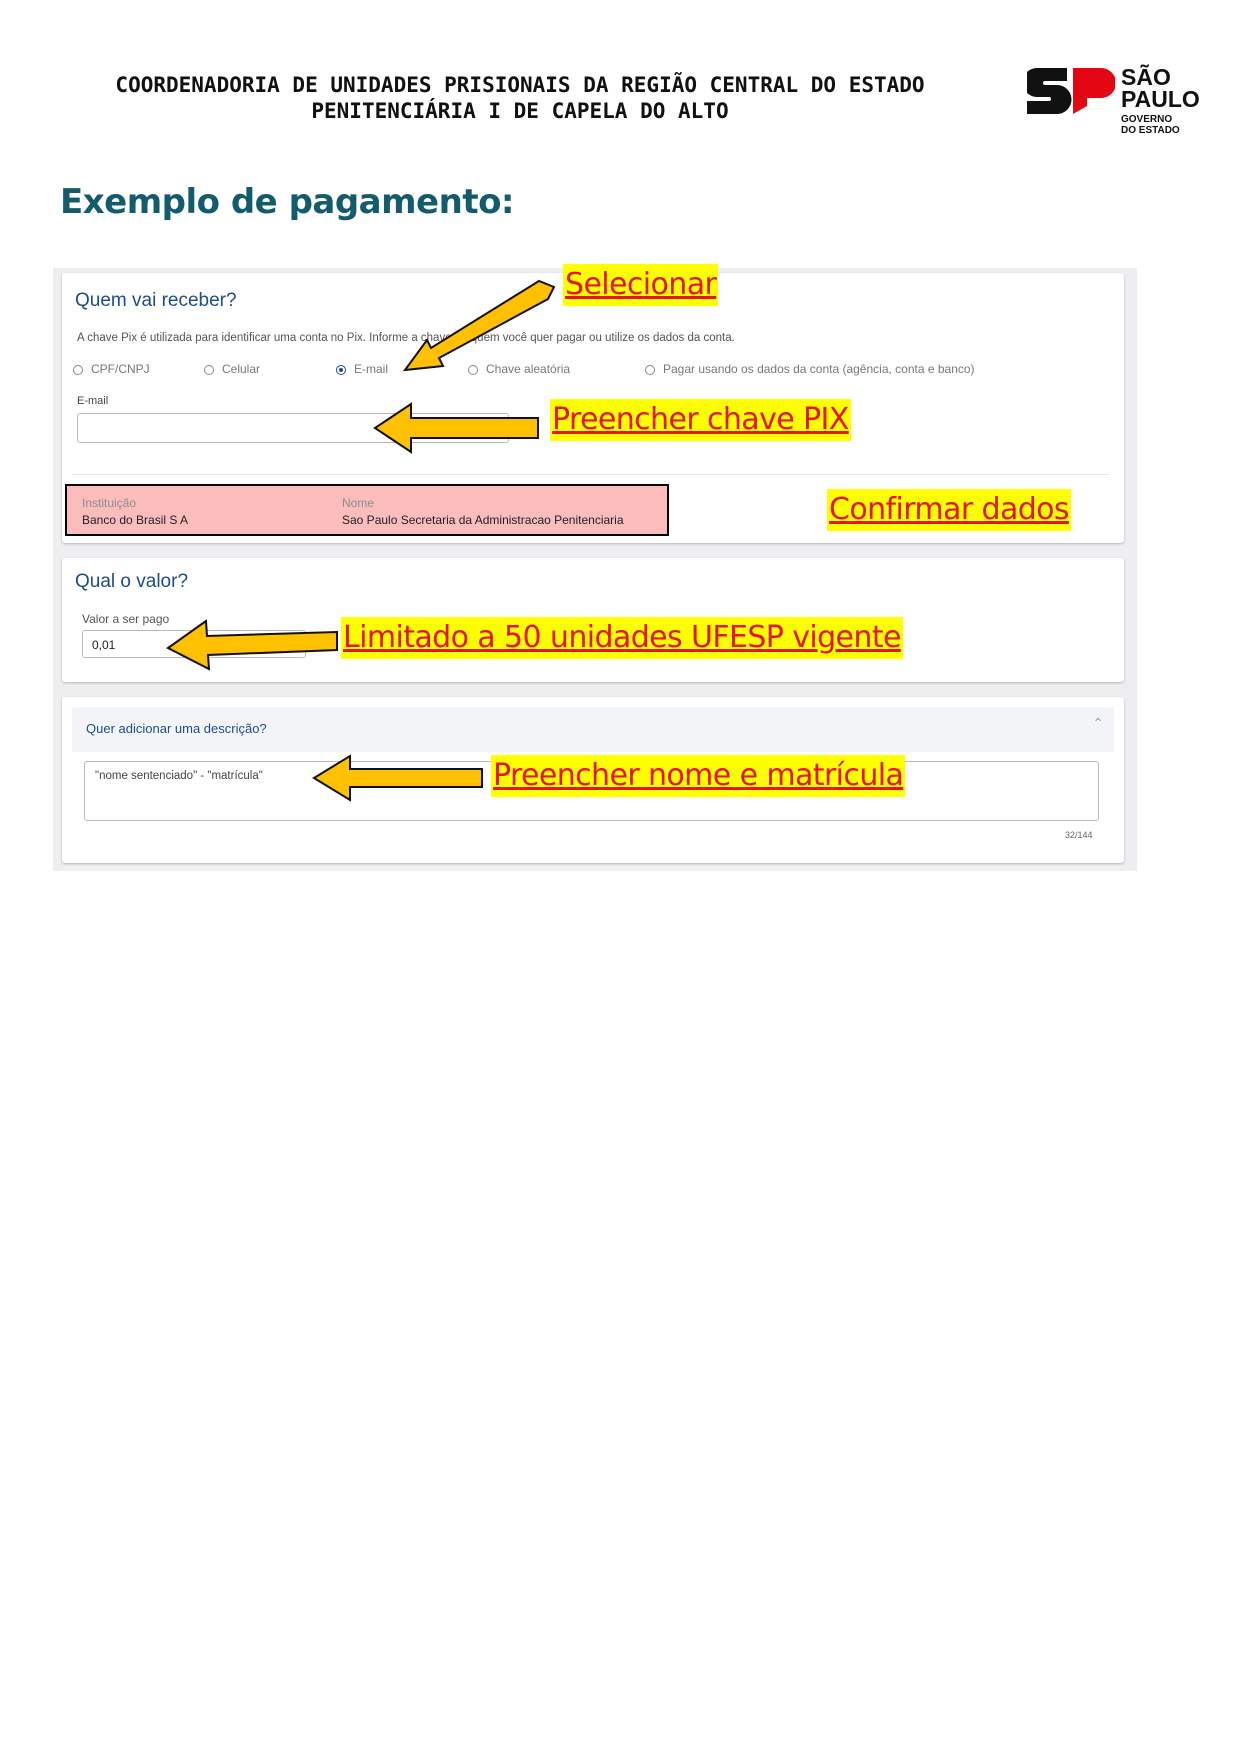  Describe the element at coordinates (287, 202) in the screenshot. I see `page-title: Exemplo de pagamento:` at that location.